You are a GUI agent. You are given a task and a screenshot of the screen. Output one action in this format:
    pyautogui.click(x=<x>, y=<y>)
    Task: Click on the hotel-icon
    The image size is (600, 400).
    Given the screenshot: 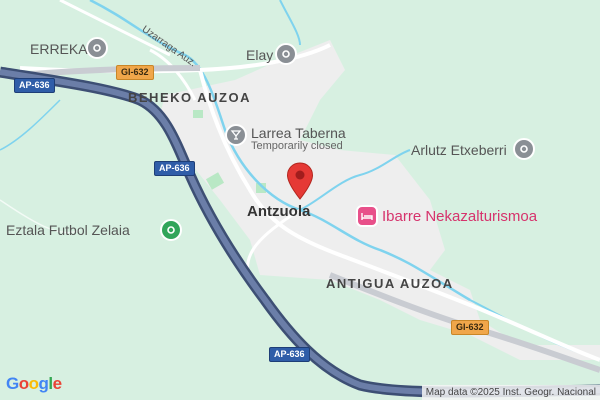 What is the action you would take?
    pyautogui.click(x=367, y=216)
    